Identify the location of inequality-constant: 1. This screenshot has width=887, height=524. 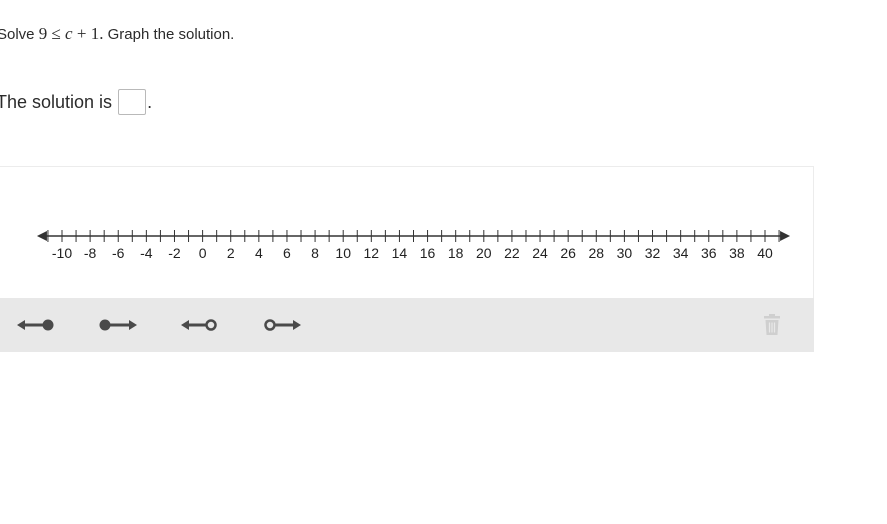
(95, 33).